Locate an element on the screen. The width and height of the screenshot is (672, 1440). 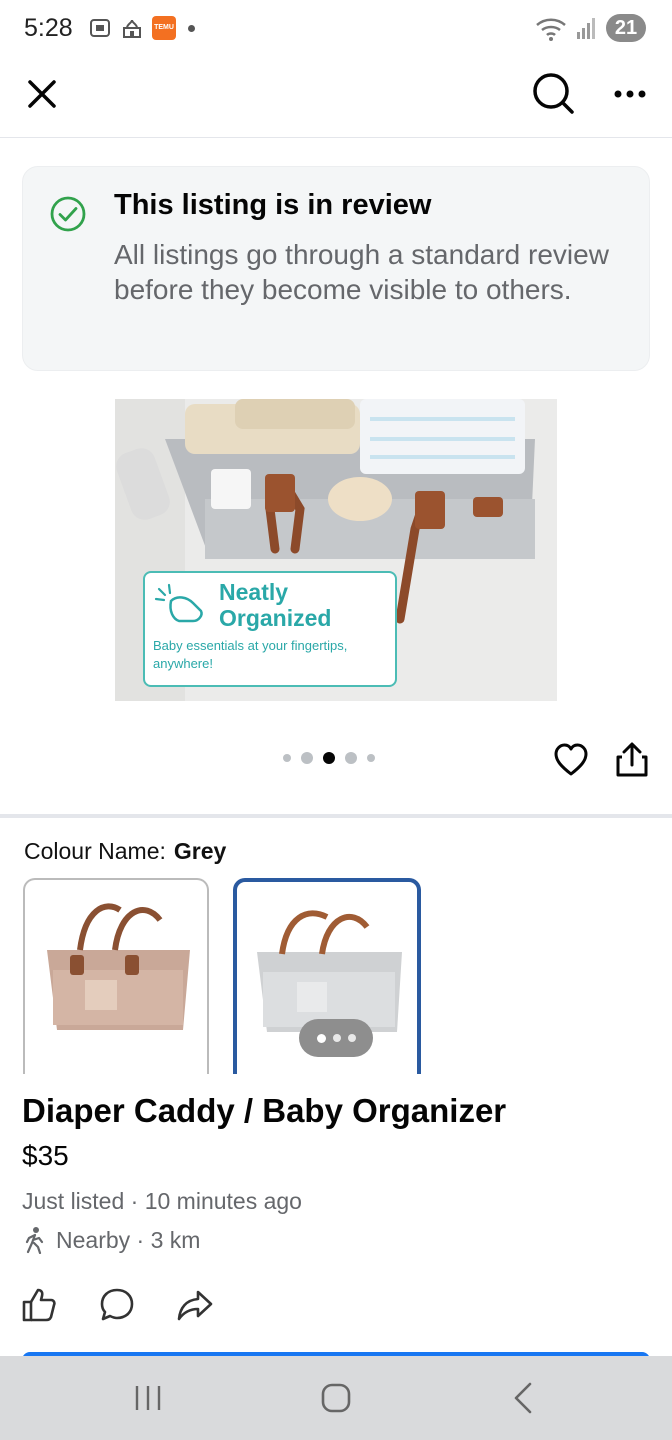
screenshot-icon is located at coordinates (100, 28).